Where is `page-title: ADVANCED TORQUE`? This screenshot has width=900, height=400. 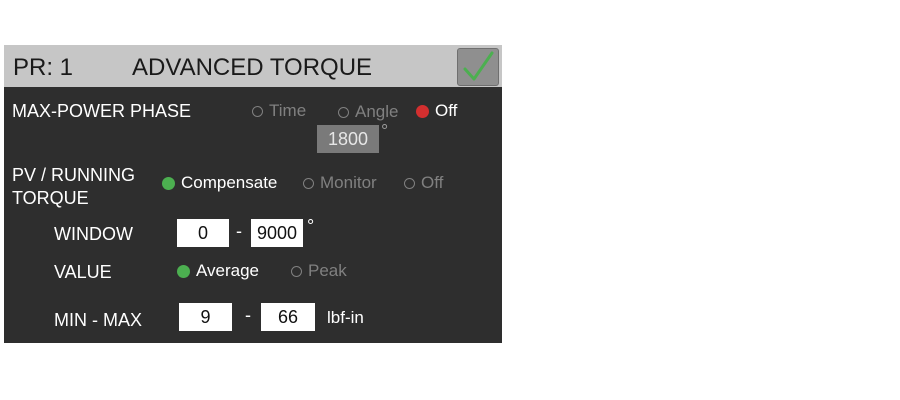 page-title: ADVANCED TORQUE is located at coordinates (252, 67).